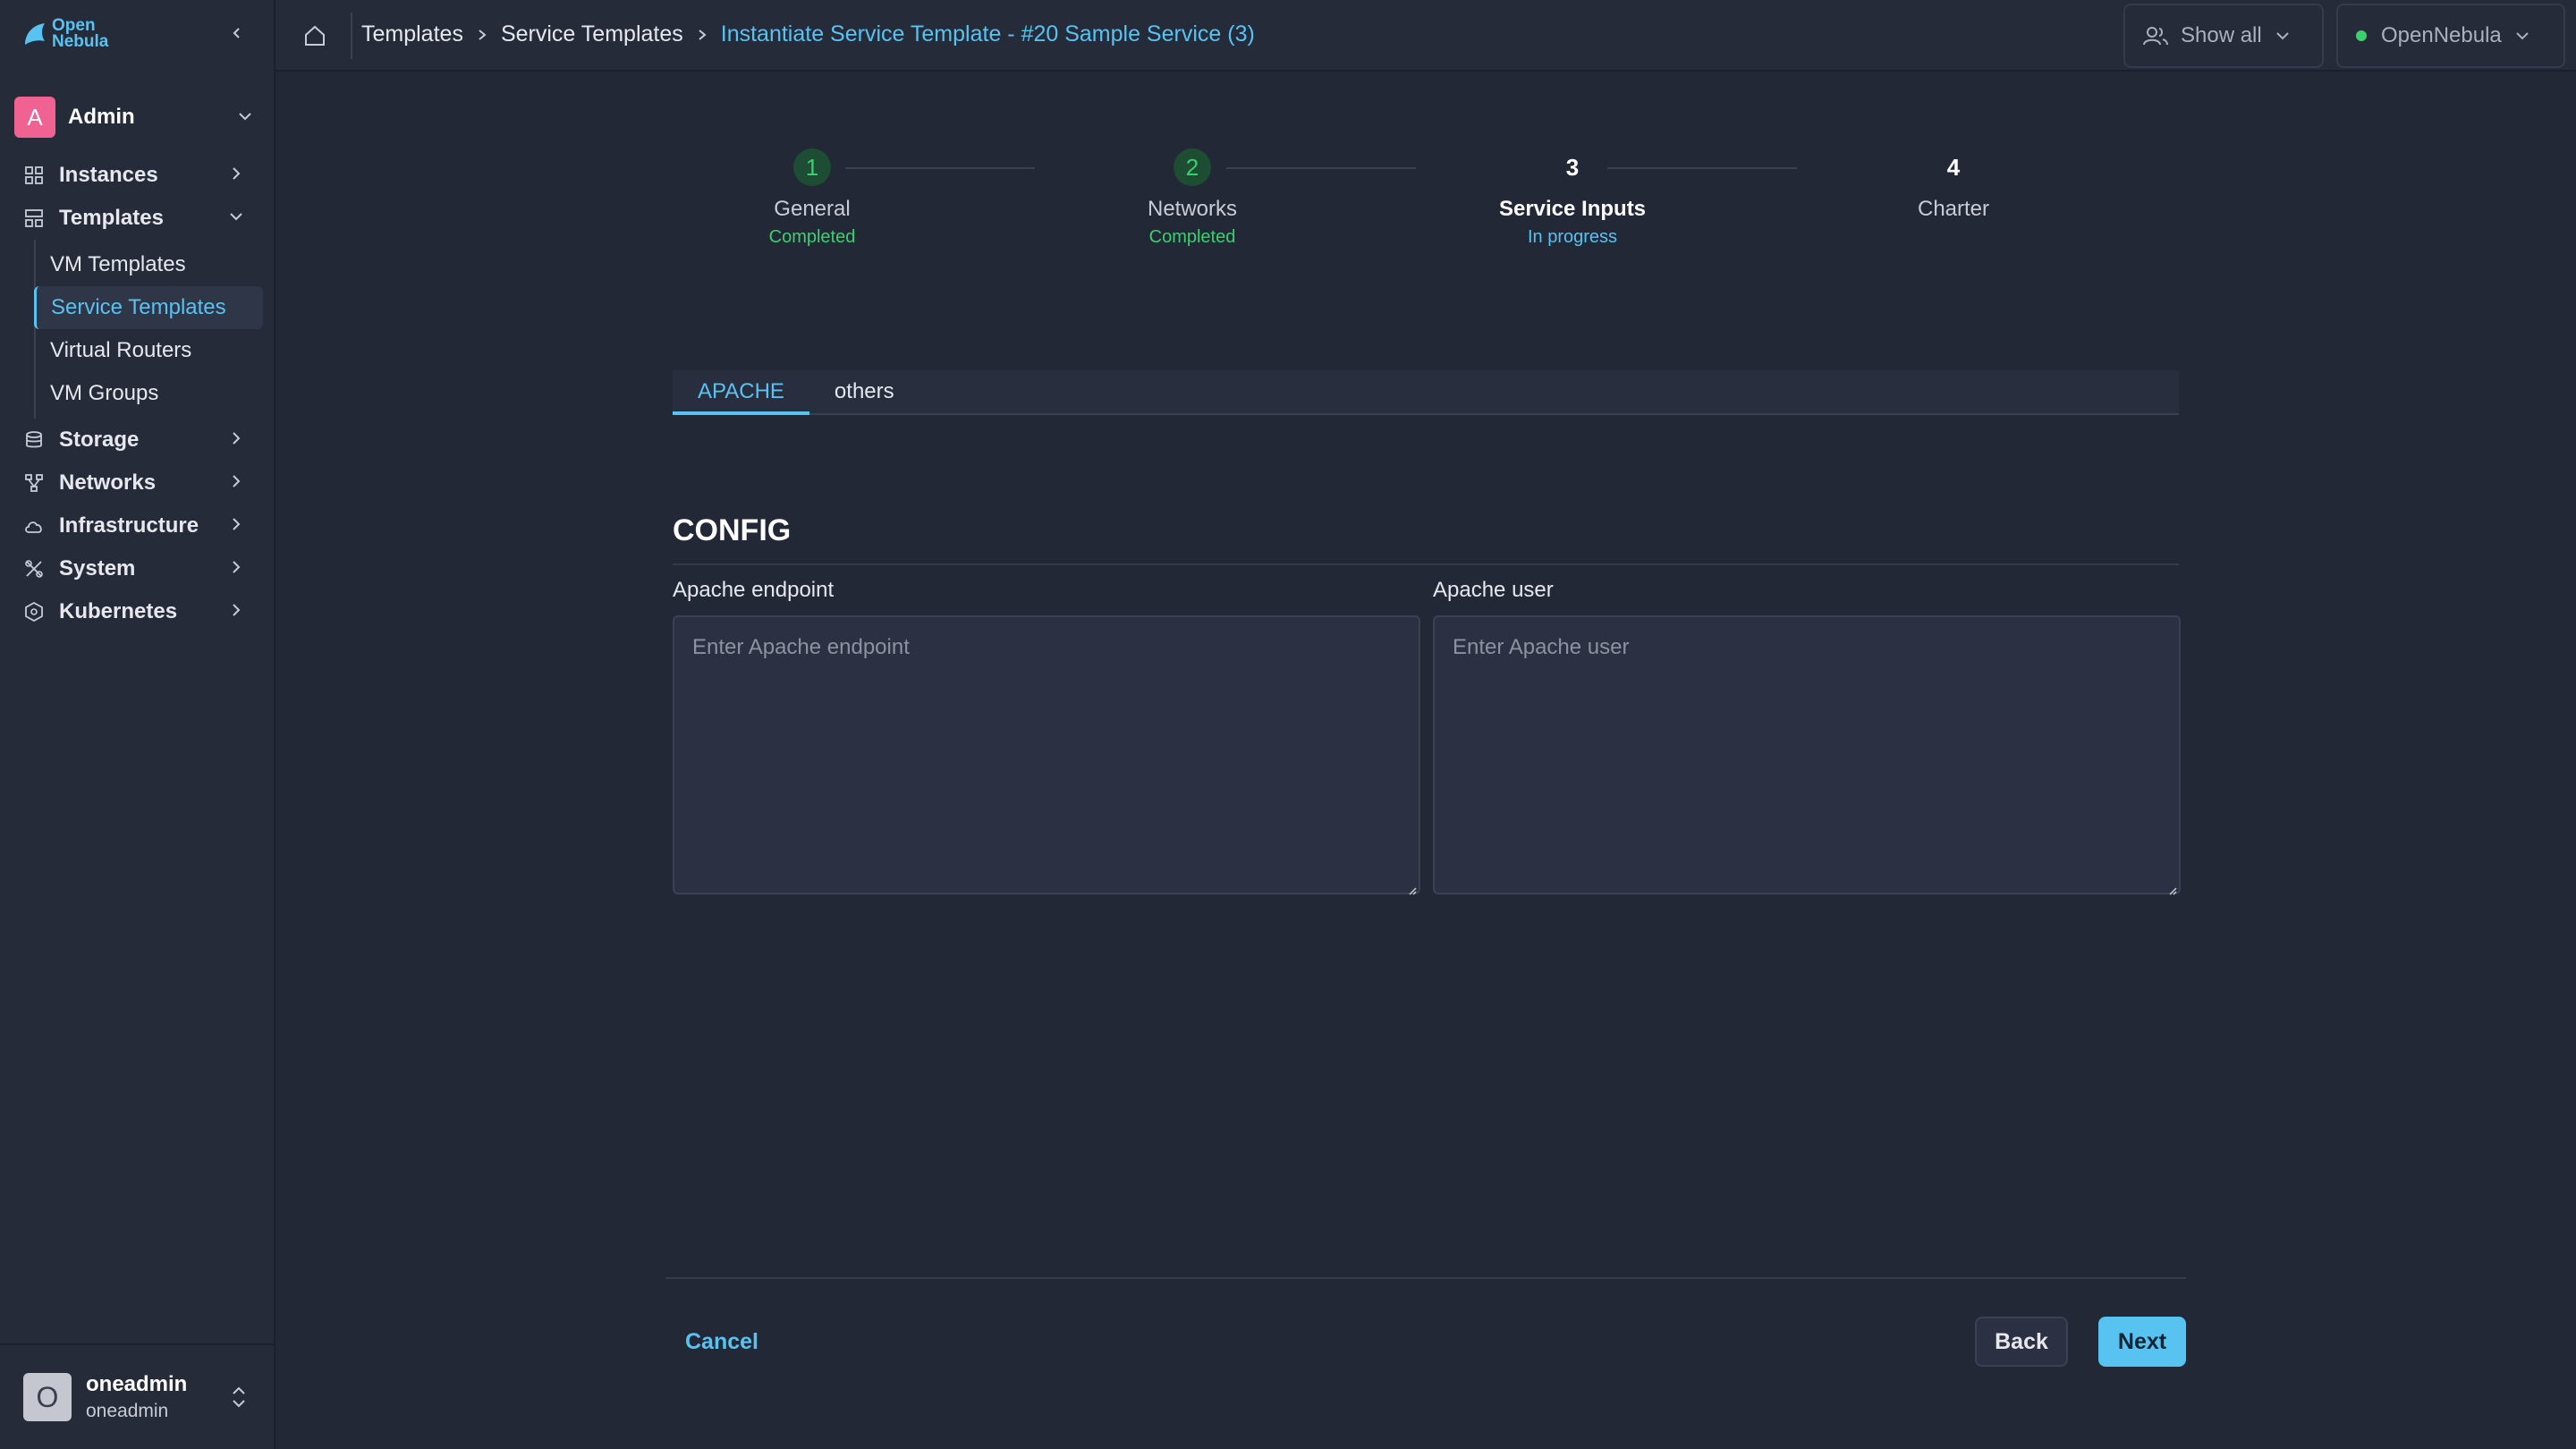  What do you see at coordinates (149, 350) in the screenshot?
I see `sidebar-item-virtual-routers: Virtual Routers` at bounding box center [149, 350].